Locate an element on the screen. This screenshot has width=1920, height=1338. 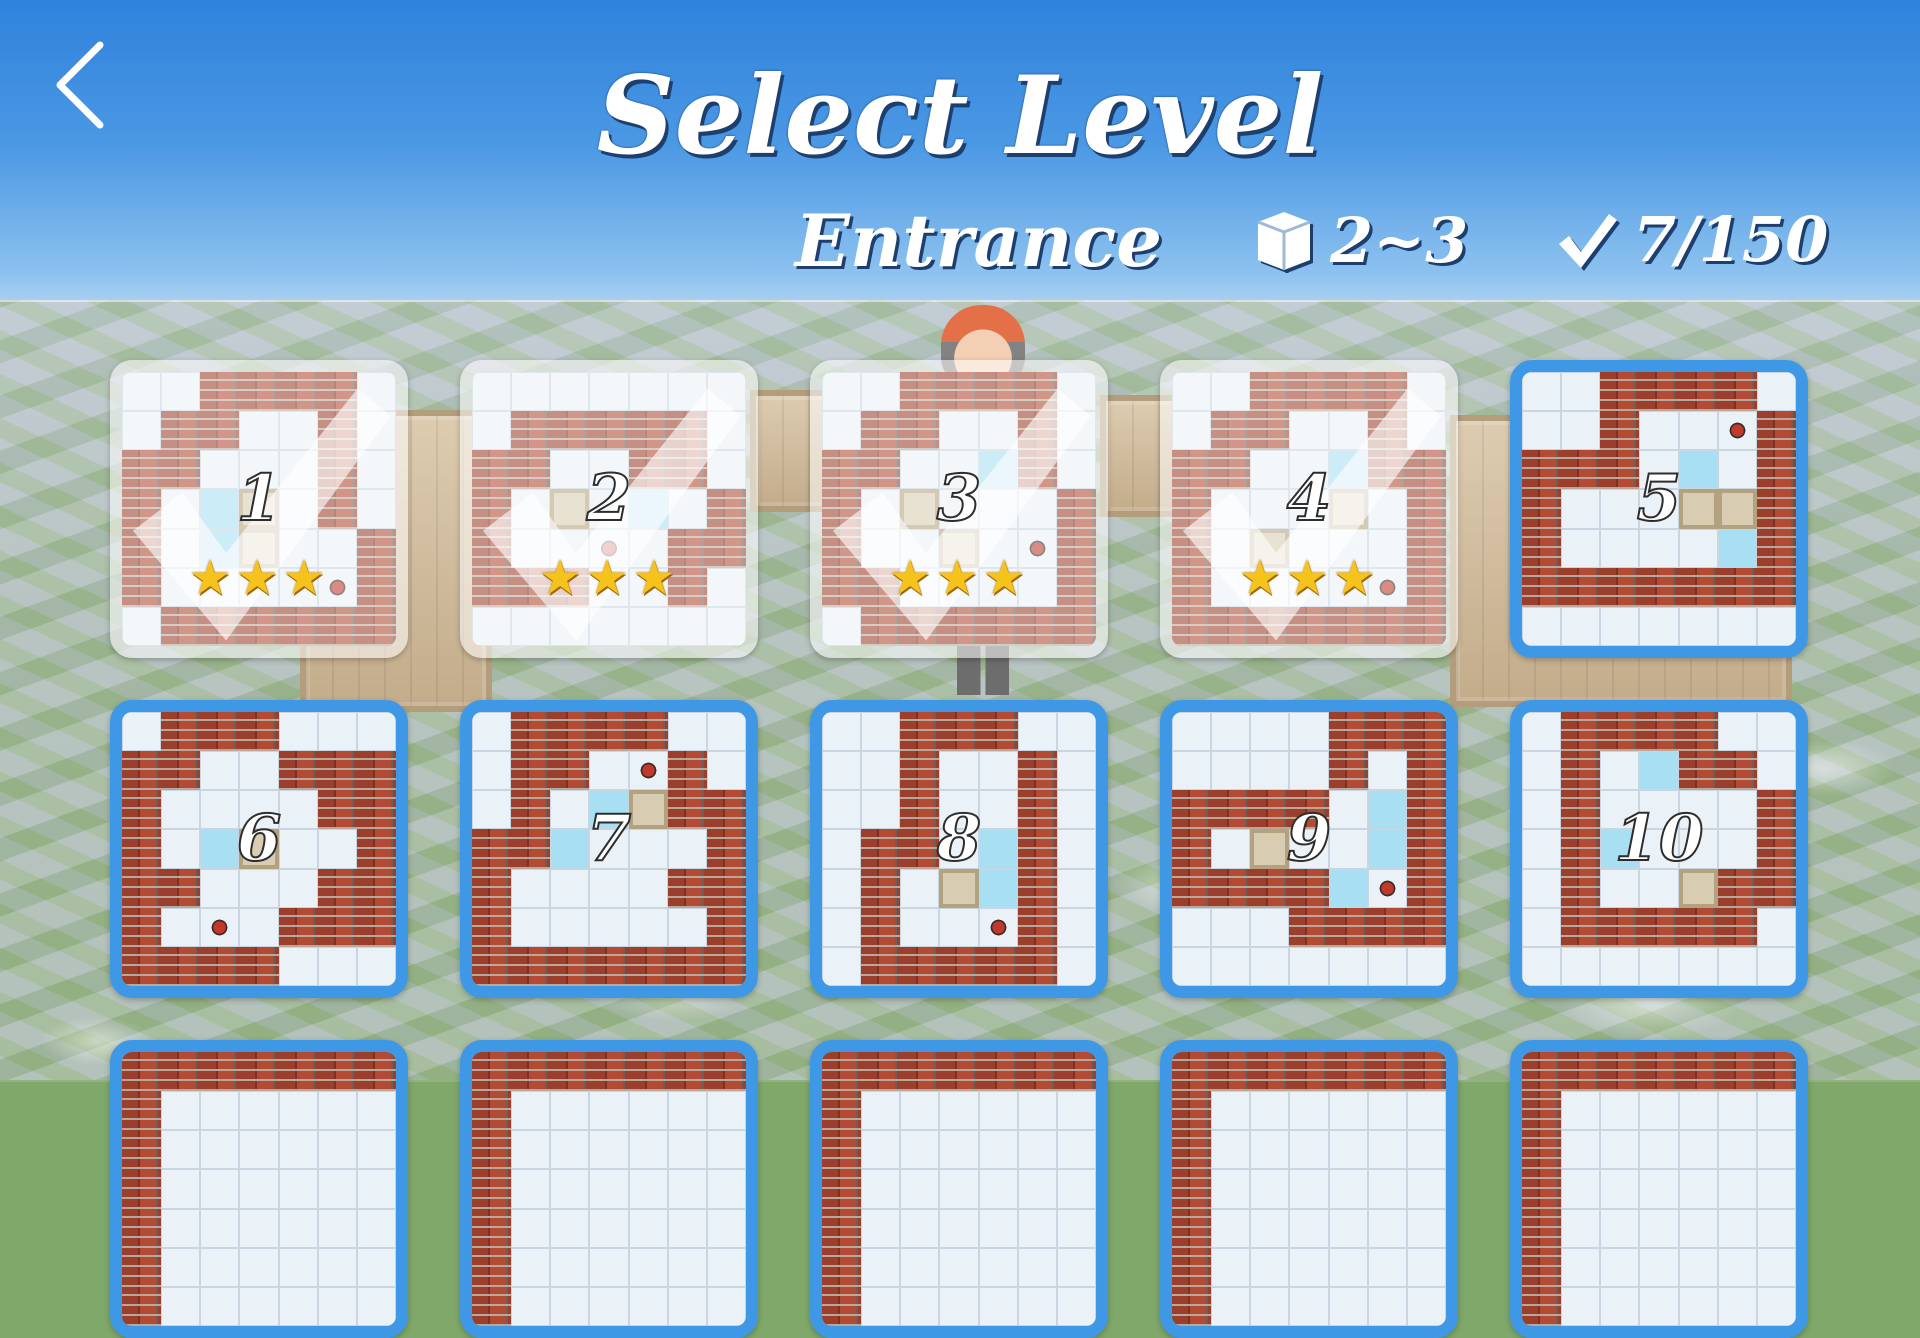
level-tile: 4 ★★★ is located at coordinates (1309, 509).